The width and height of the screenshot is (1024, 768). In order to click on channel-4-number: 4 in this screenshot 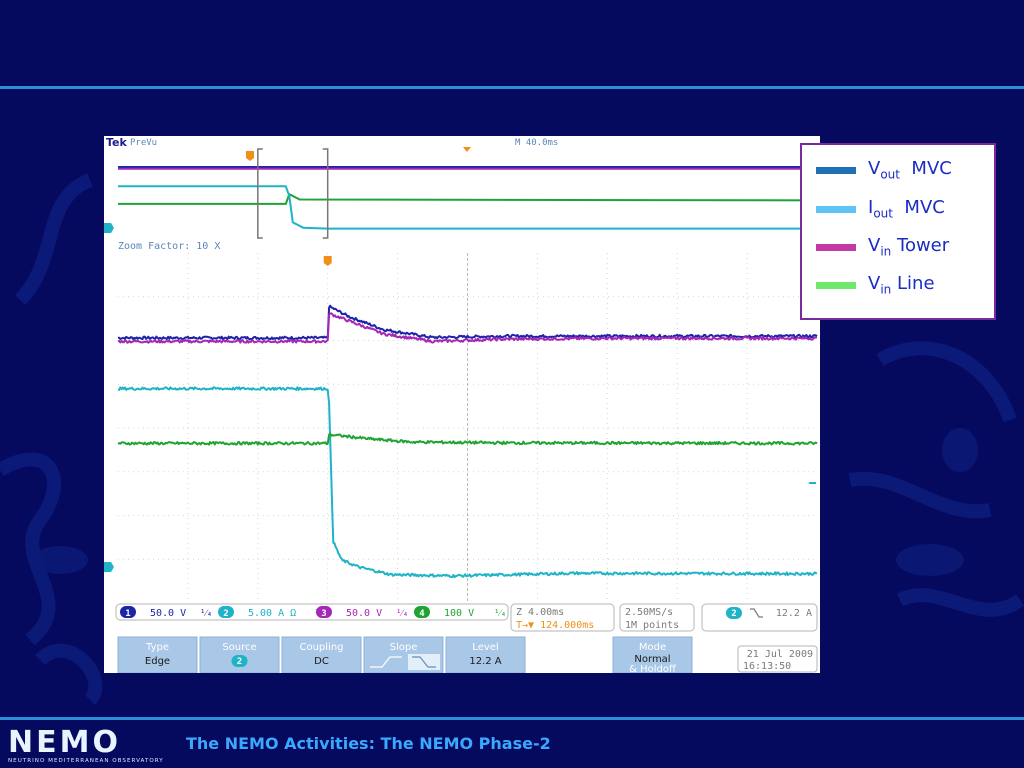, I will do `click(422, 614)`.